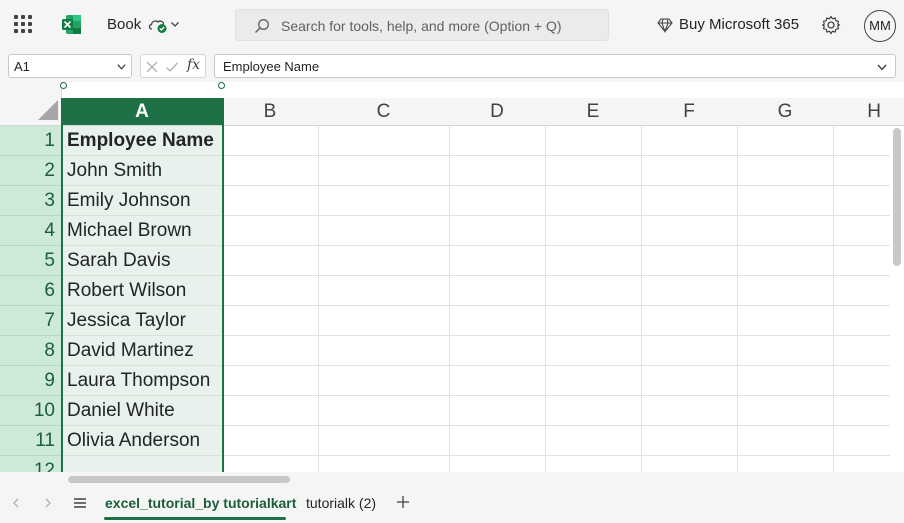 The image size is (904, 523). What do you see at coordinates (22, 66) in the screenshot?
I see `name-box-value: A1` at bounding box center [22, 66].